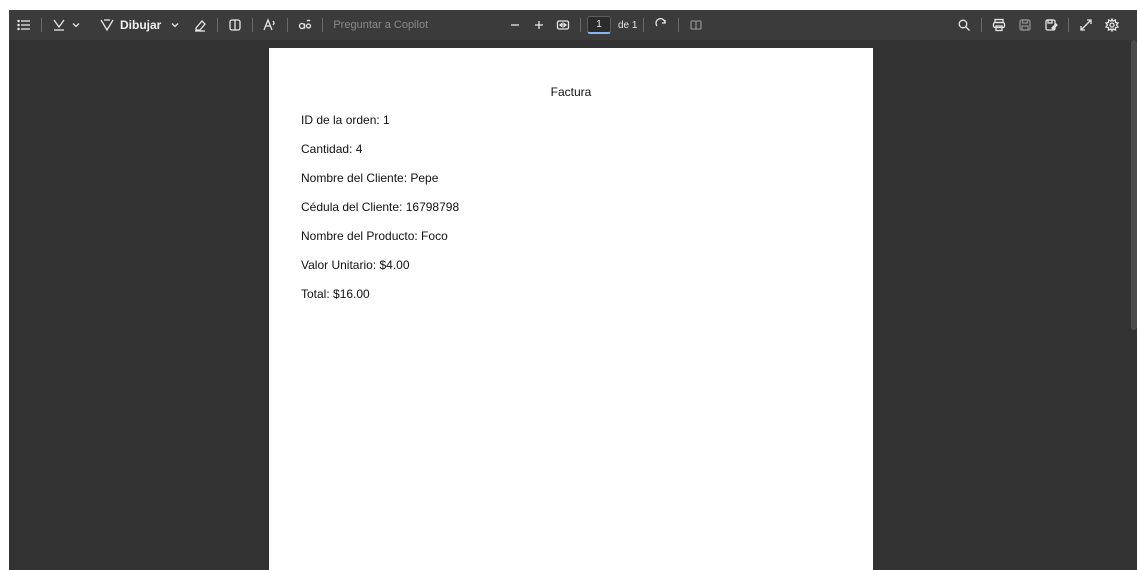 This screenshot has height=570, width=1137. I want to click on text-box-icon, so click(235, 25).